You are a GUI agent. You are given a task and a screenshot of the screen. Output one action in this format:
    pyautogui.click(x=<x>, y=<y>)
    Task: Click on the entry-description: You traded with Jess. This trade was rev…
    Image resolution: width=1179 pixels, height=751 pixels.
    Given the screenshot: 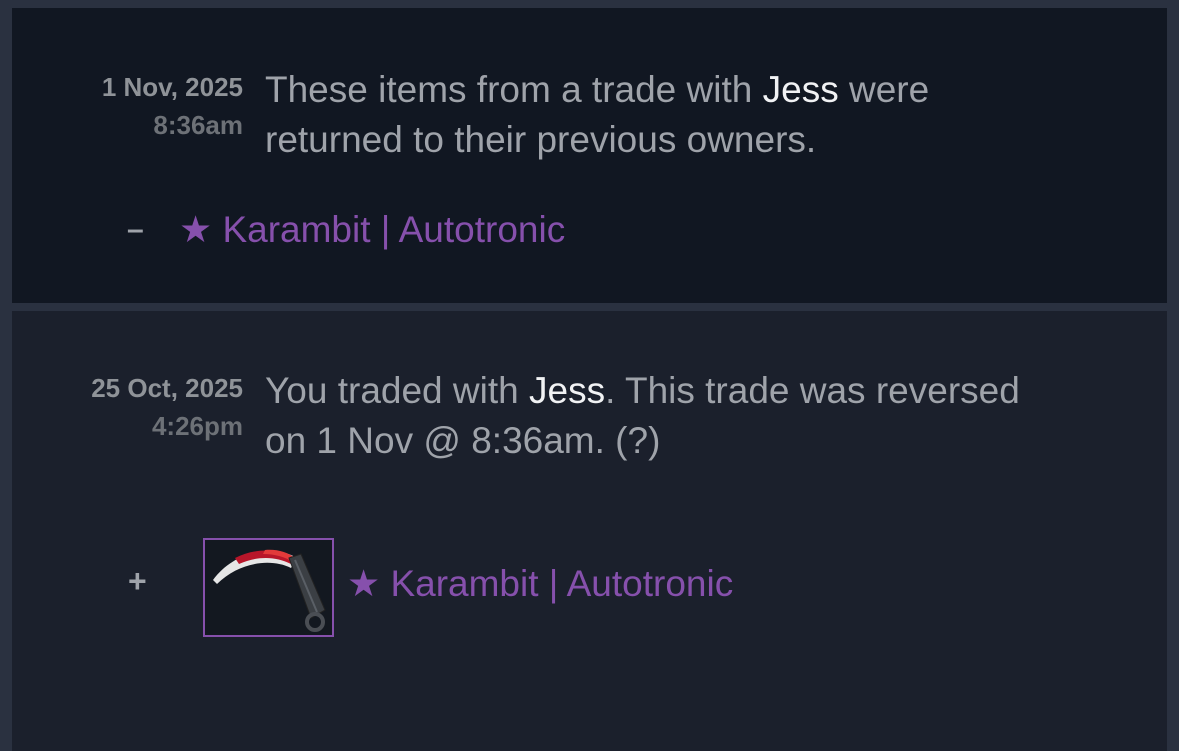 What is the action you would take?
    pyautogui.click(x=642, y=416)
    